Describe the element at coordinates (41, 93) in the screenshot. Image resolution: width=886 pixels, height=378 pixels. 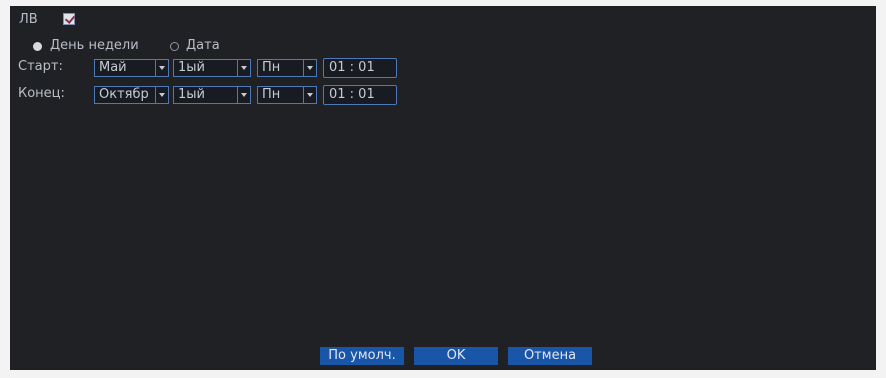
I see `end-label: Конец:` at that location.